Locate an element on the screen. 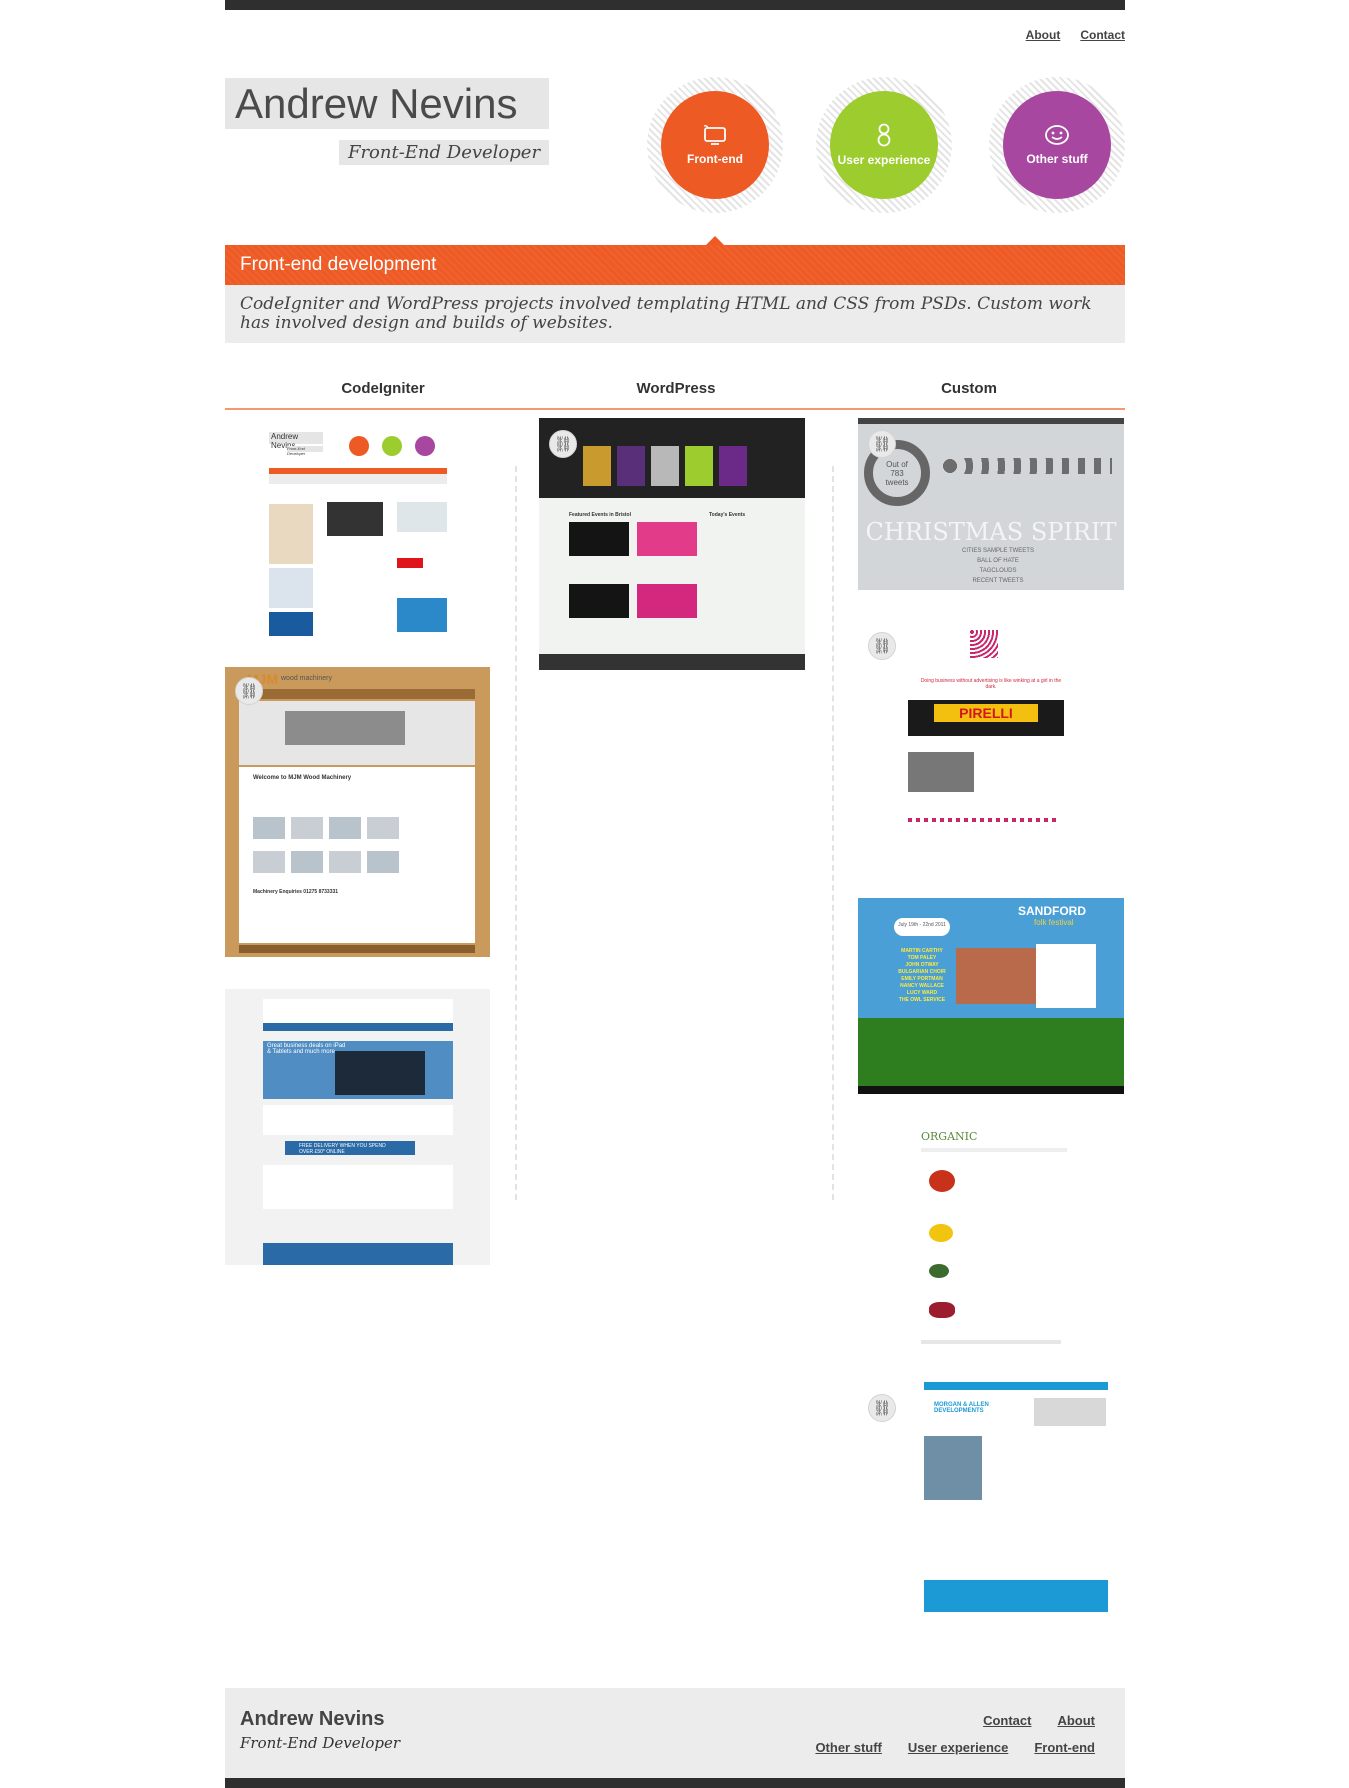 Image resolution: width=1349 pixels, height=1788 pixels. skill-ring-other: Other stuff is located at coordinates (1057, 145).